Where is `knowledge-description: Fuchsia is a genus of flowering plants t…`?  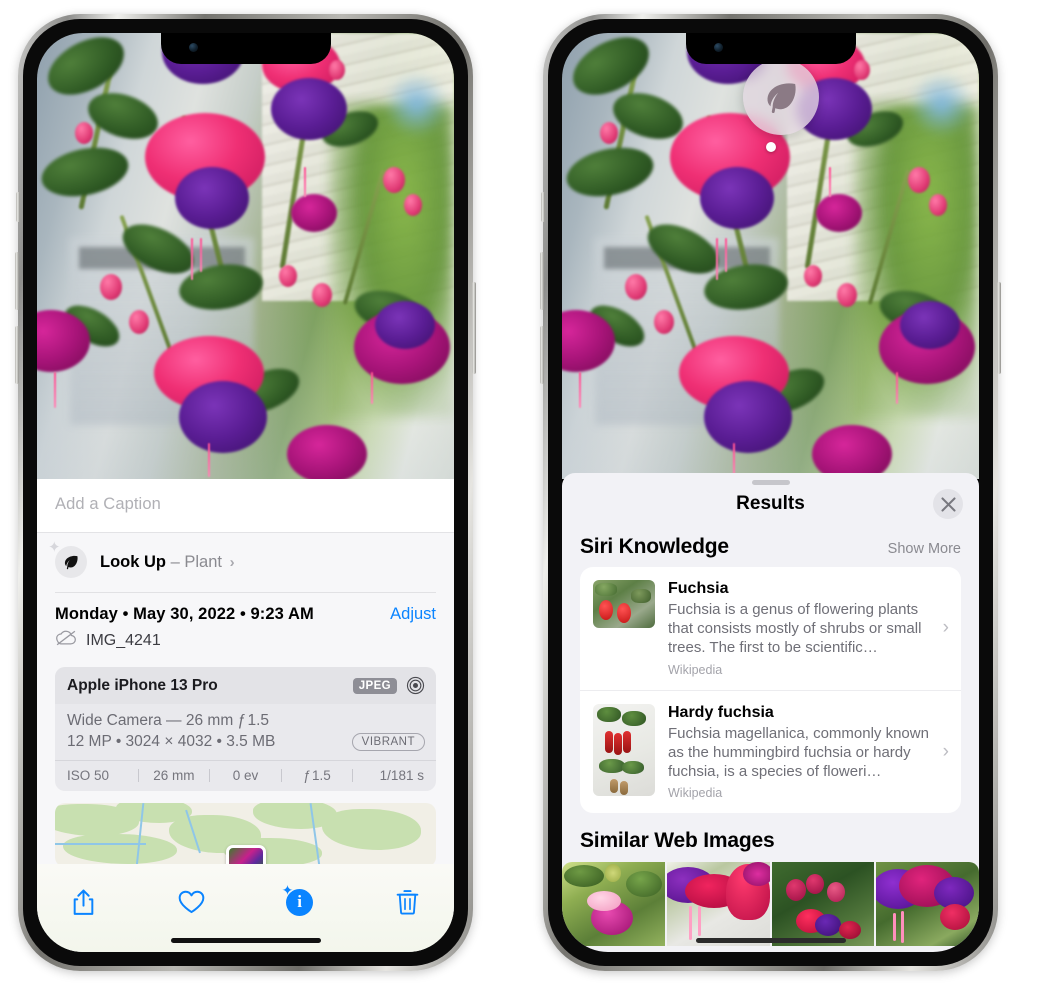
knowledge-description: Fuchsia is a genus of flowering plants t… is located at coordinates (795, 629).